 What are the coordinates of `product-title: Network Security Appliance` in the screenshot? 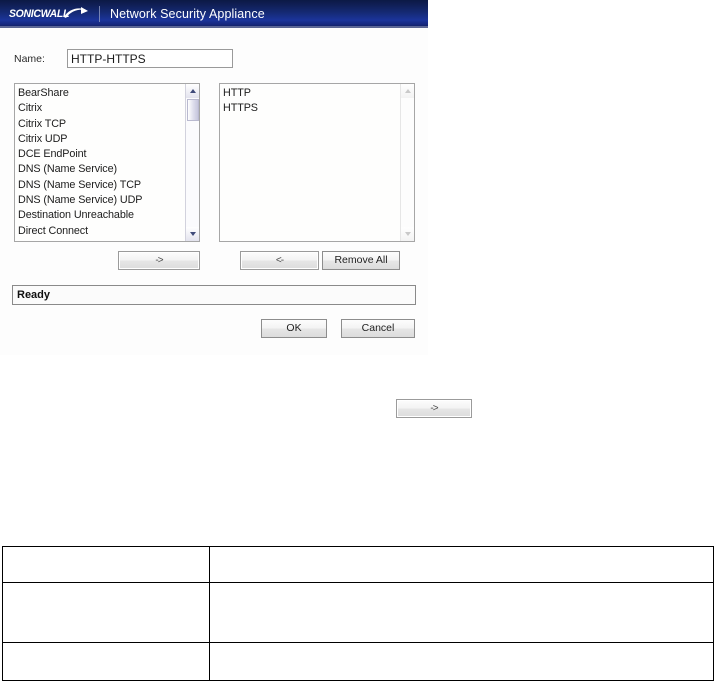 It's located at (187, 14).